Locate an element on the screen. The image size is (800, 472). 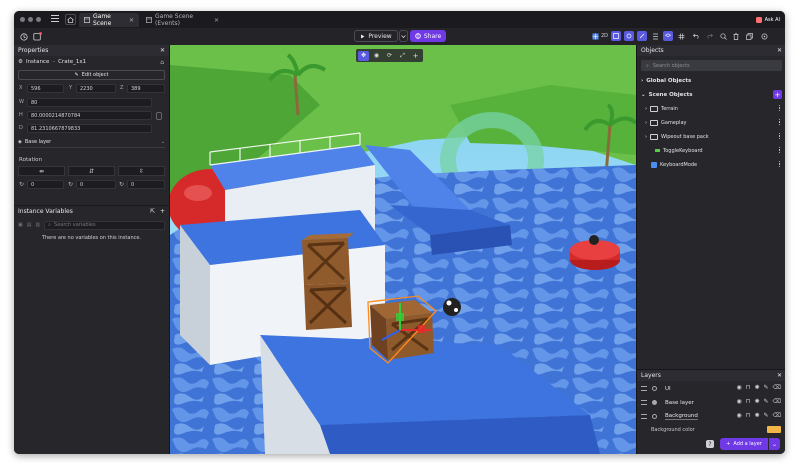
more-options-icon is located at coordinates (764, 36).